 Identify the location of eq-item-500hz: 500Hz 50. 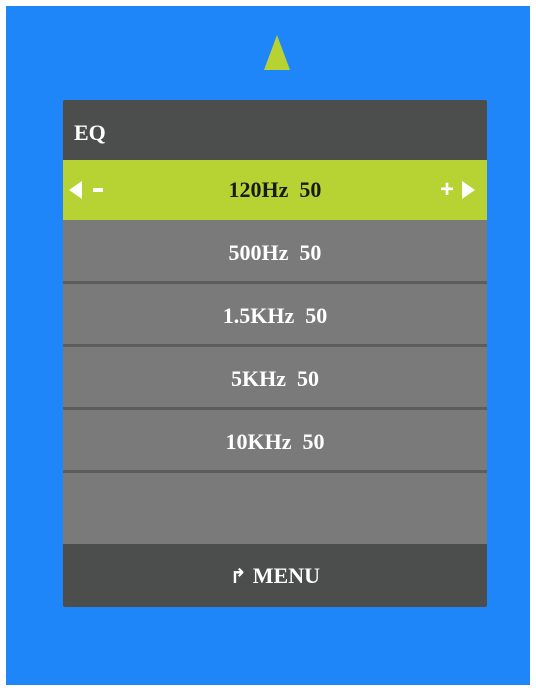
(275, 254).